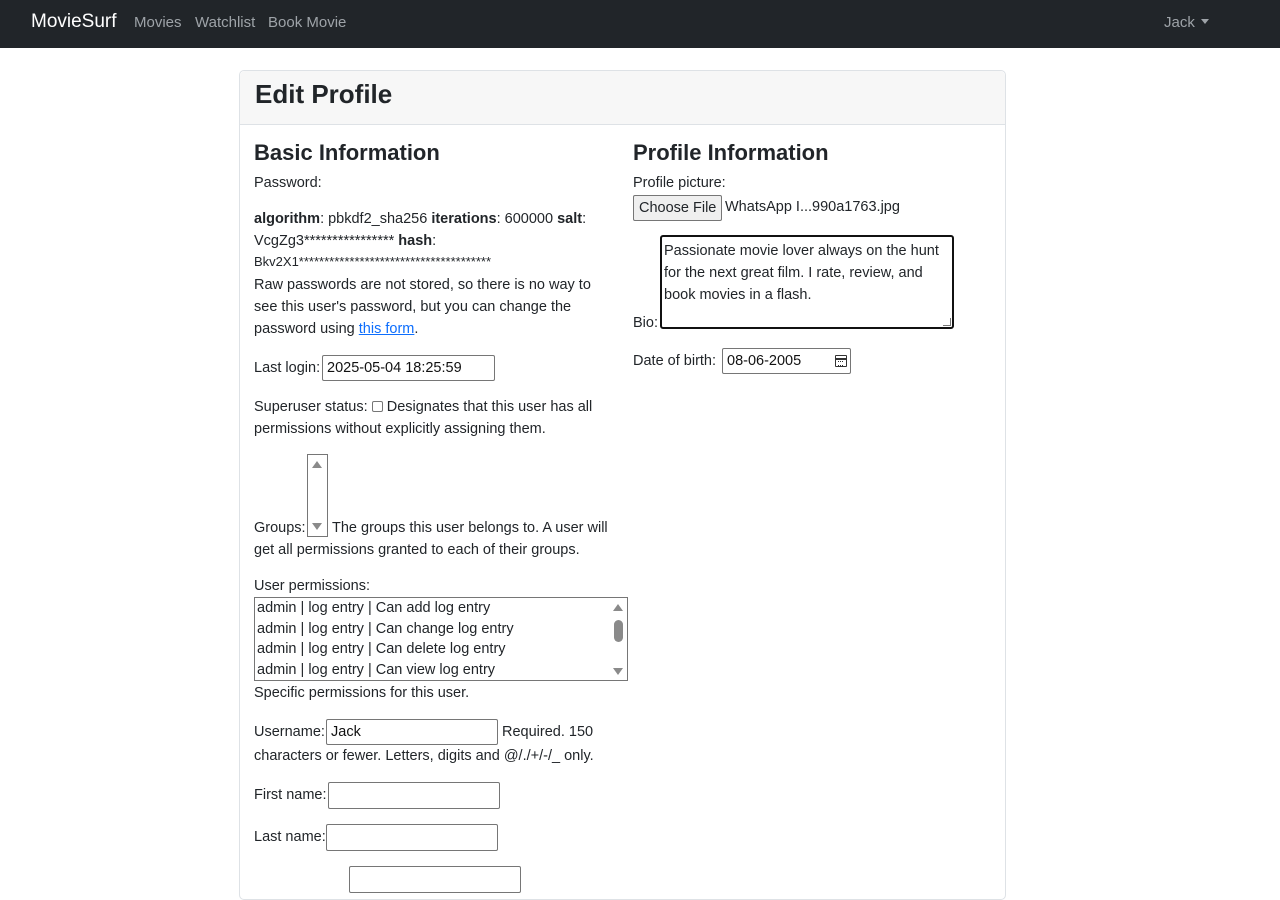 This screenshot has height=900, width=1280. What do you see at coordinates (312, 586) in the screenshot?
I see `permissions-label: User permissions:` at bounding box center [312, 586].